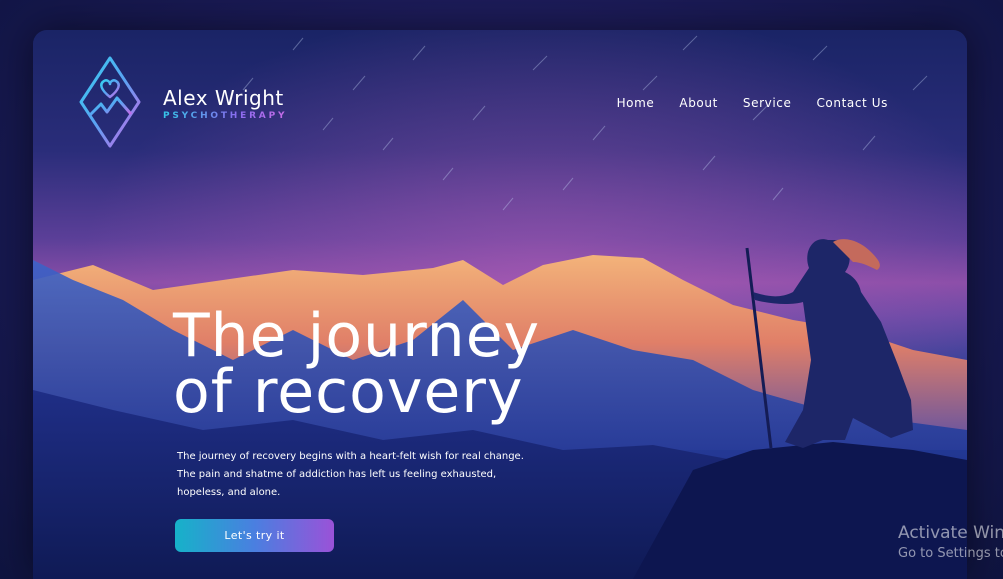 This screenshot has height=579, width=1003. What do you see at coordinates (698, 103) in the screenshot?
I see `nav-about-link: About` at bounding box center [698, 103].